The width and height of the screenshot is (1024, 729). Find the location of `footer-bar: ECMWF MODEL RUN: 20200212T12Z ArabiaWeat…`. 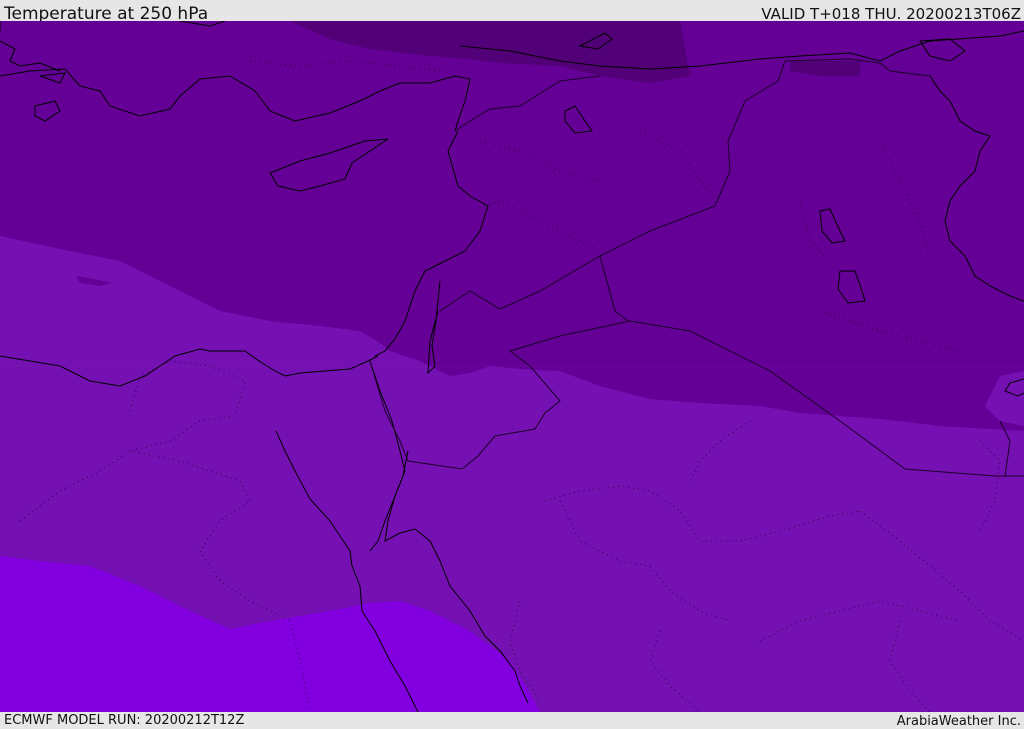

footer-bar: ECMWF MODEL RUN: 20200212T12Z ArabiaWeat… is located at coordinates (512, 720).